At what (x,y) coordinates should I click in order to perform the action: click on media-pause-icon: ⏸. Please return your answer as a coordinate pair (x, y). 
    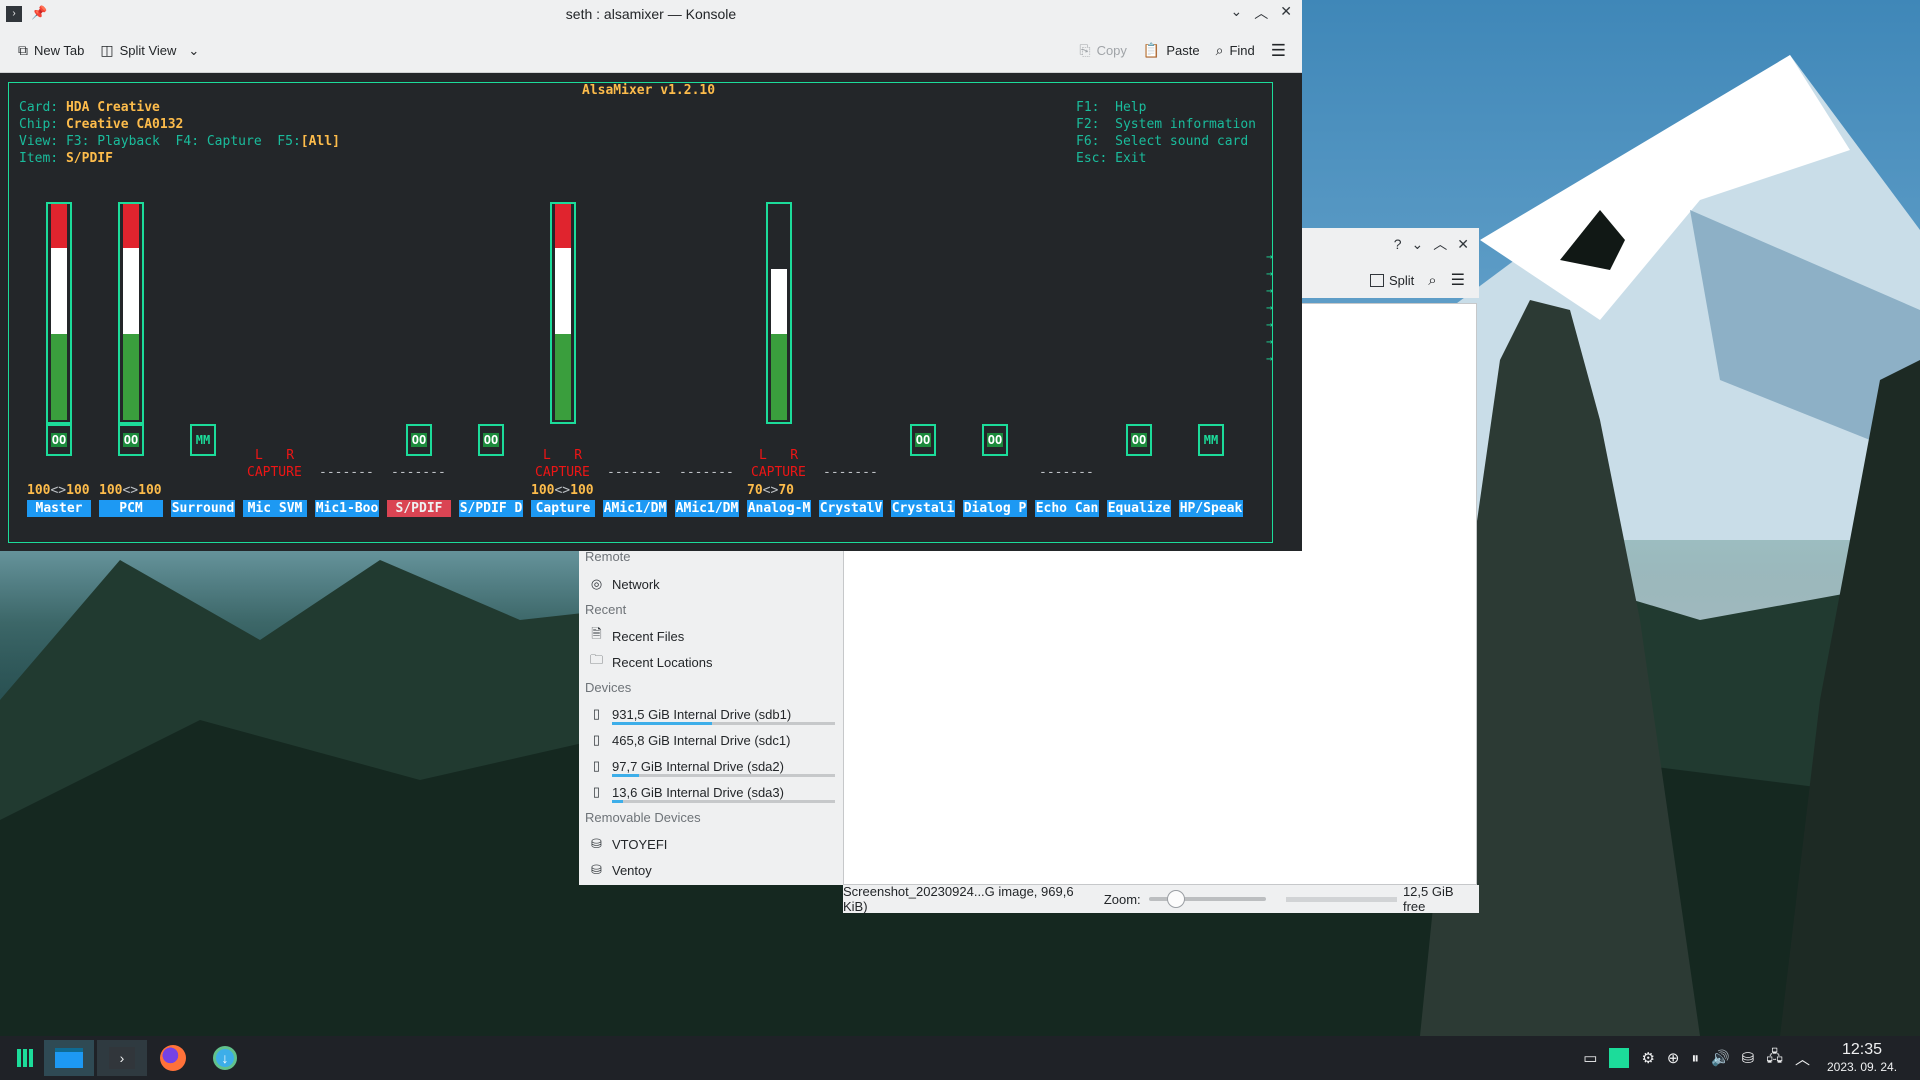
    Looking at the image, I should click on (1695, 1058).